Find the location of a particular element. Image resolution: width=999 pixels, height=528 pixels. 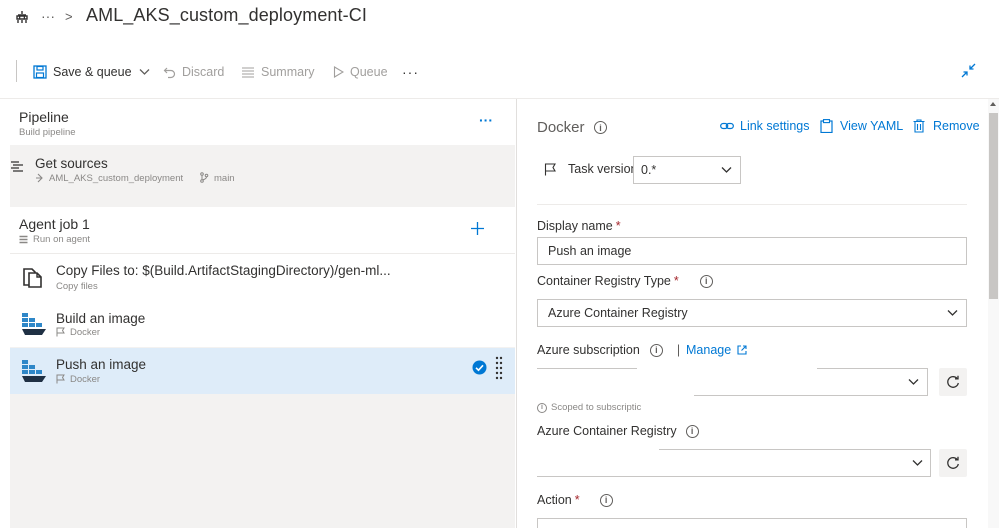

agent-job-card: Agent job 1 Run on agent is located at coordinates (262, 230).